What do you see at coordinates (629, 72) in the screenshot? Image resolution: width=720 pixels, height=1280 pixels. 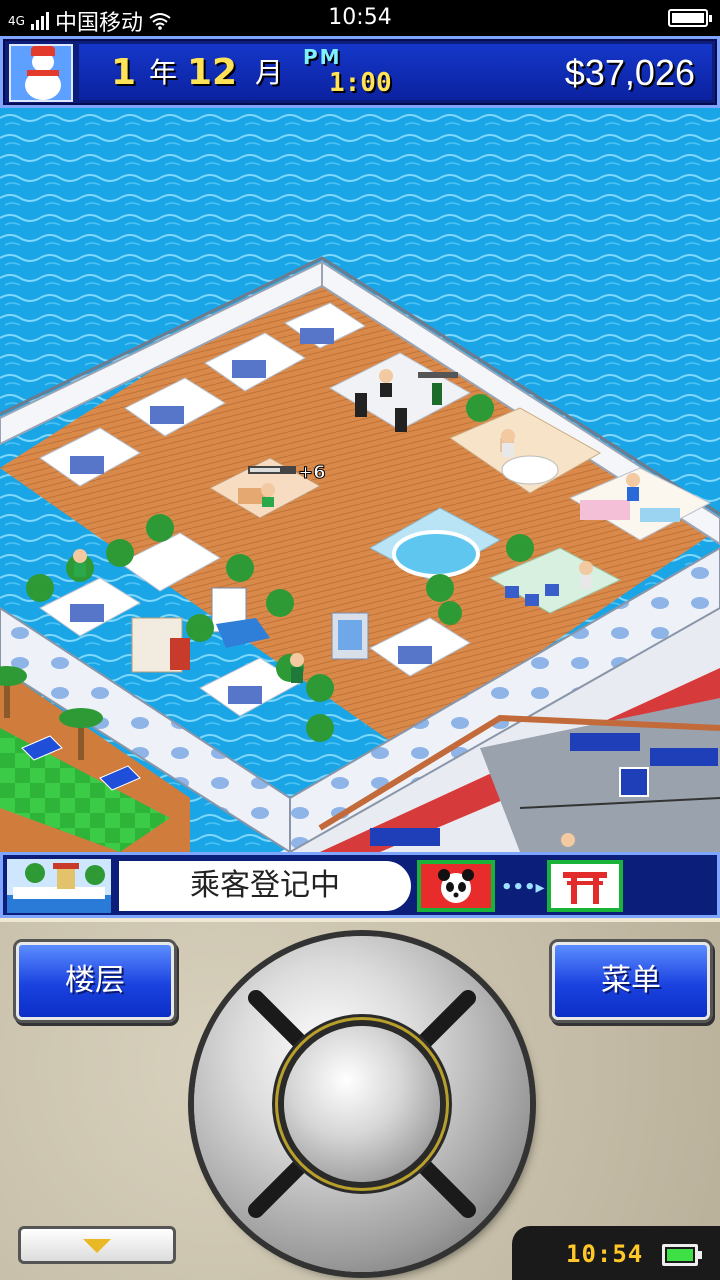 I see `money-display: $37,026` at bounding box center [629, 72].